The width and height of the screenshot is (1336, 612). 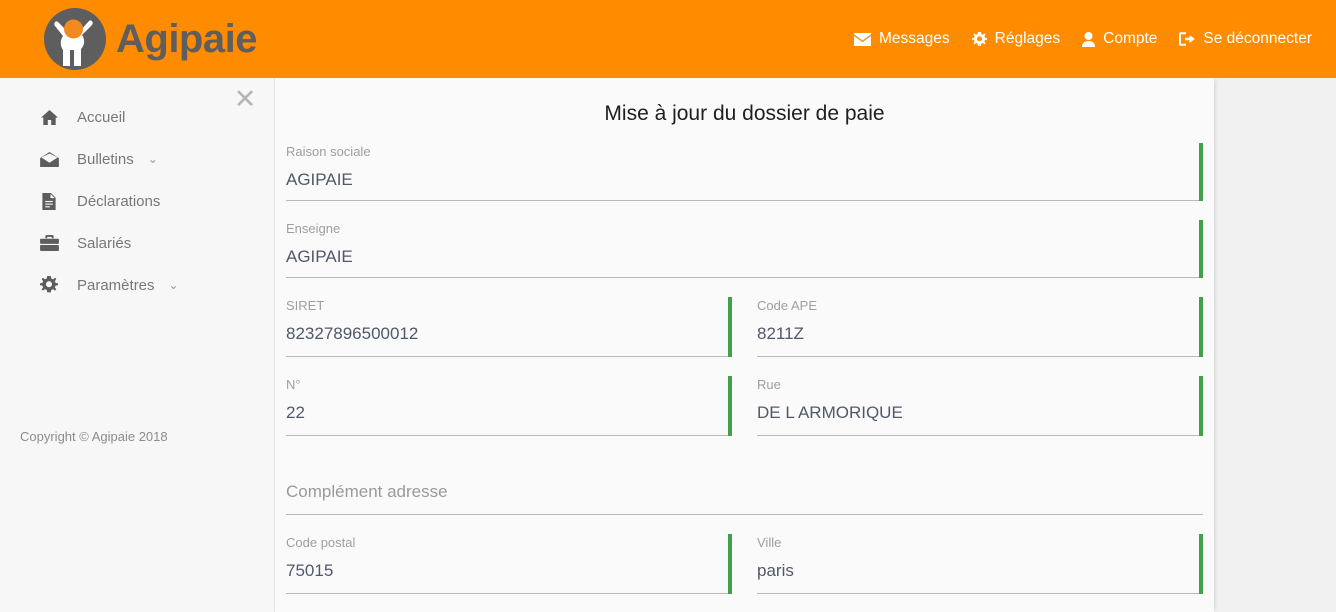 What do you see at coordinates (744, 332) in the screenshot?
I see `form-row-siret-ape: SIRET 82327896500012 Code APE 8211Z` at bounding box center [744, 332].